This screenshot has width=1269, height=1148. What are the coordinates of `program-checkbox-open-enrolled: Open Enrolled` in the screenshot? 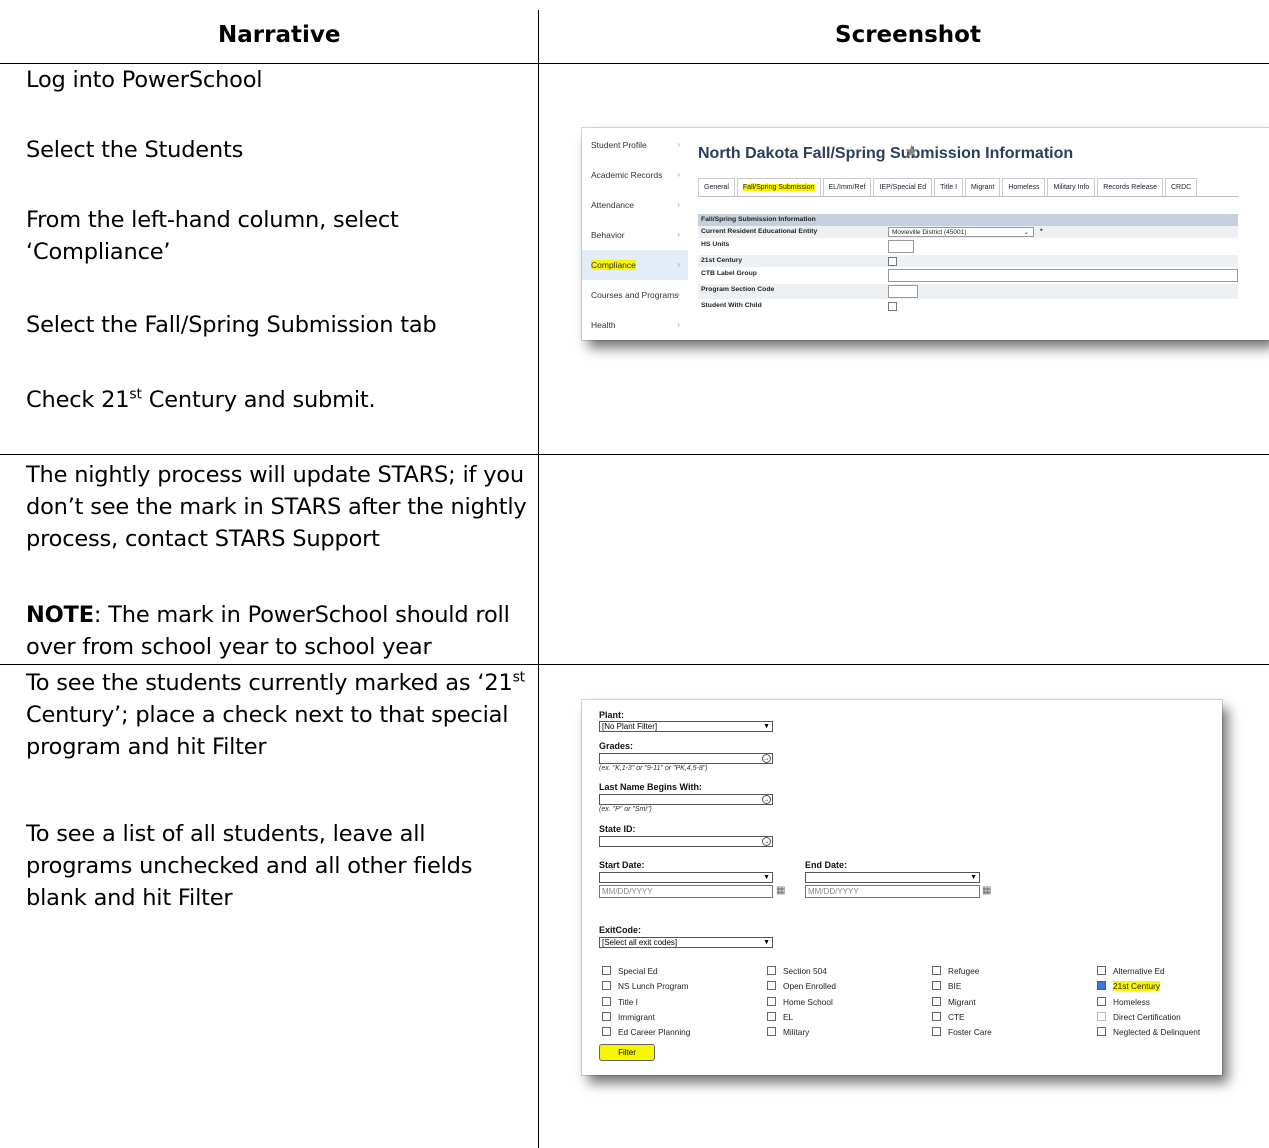 It's located at (801, 986).